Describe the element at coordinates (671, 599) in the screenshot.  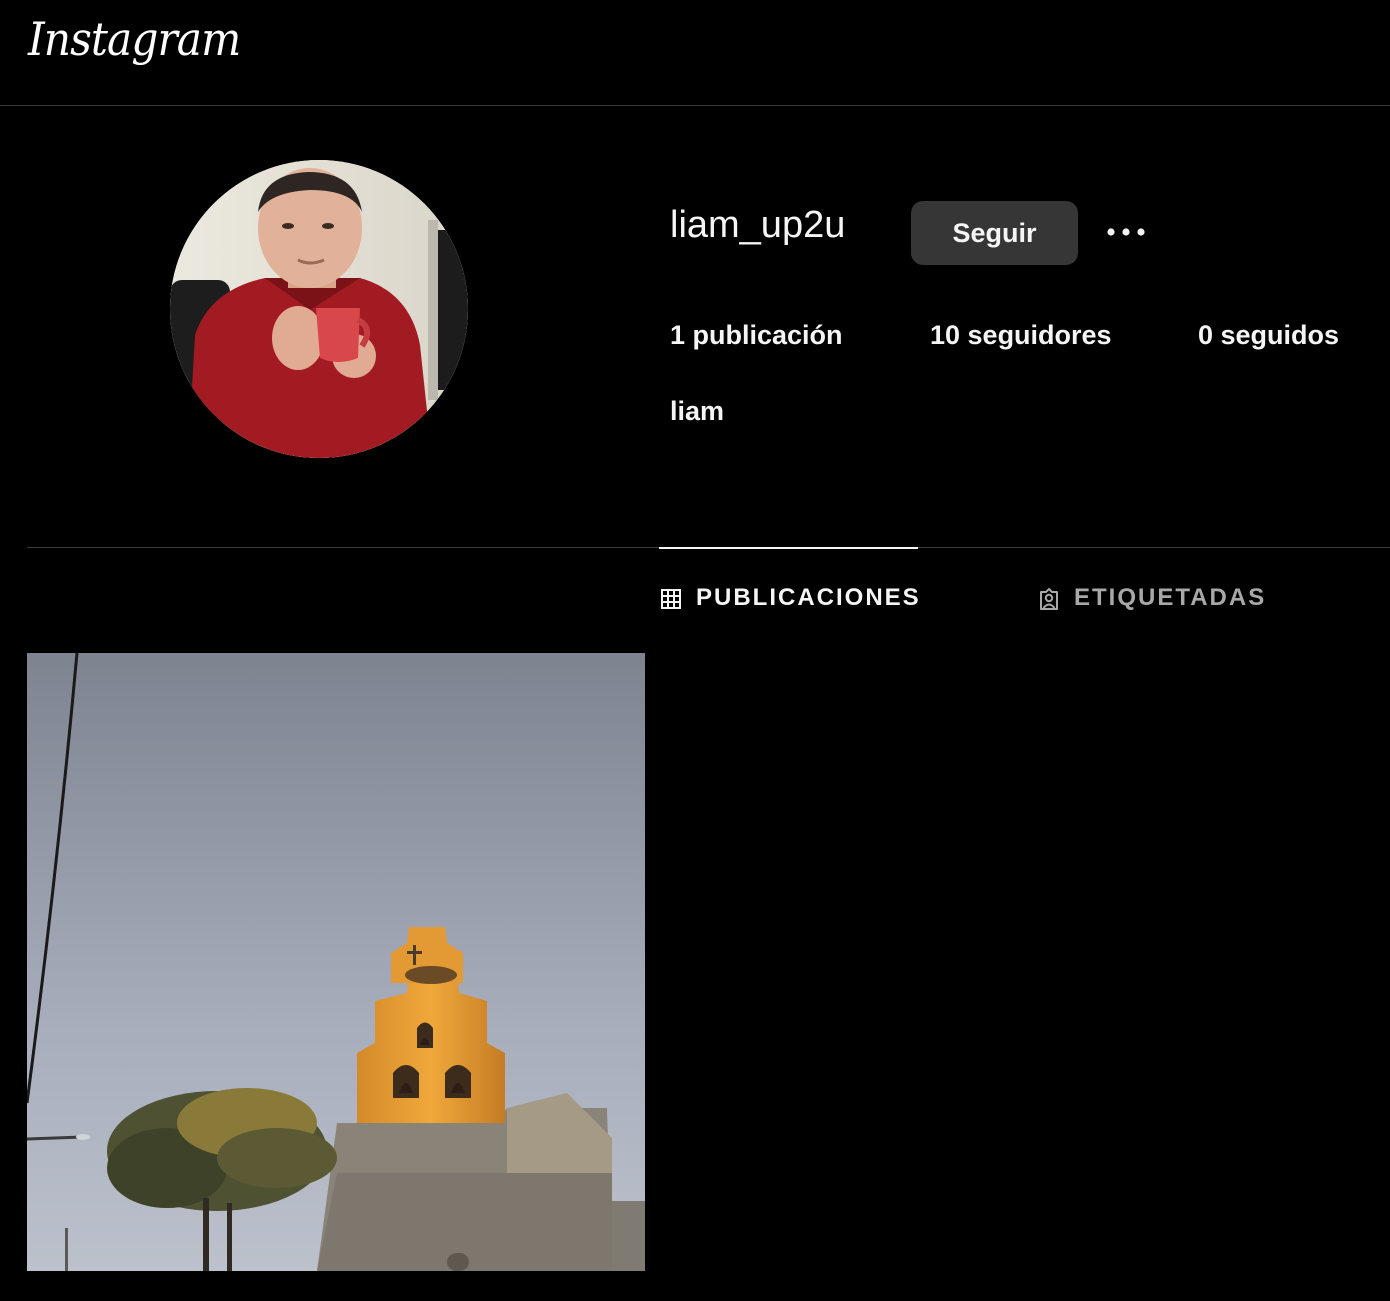
I see `grid-icon` at that location.